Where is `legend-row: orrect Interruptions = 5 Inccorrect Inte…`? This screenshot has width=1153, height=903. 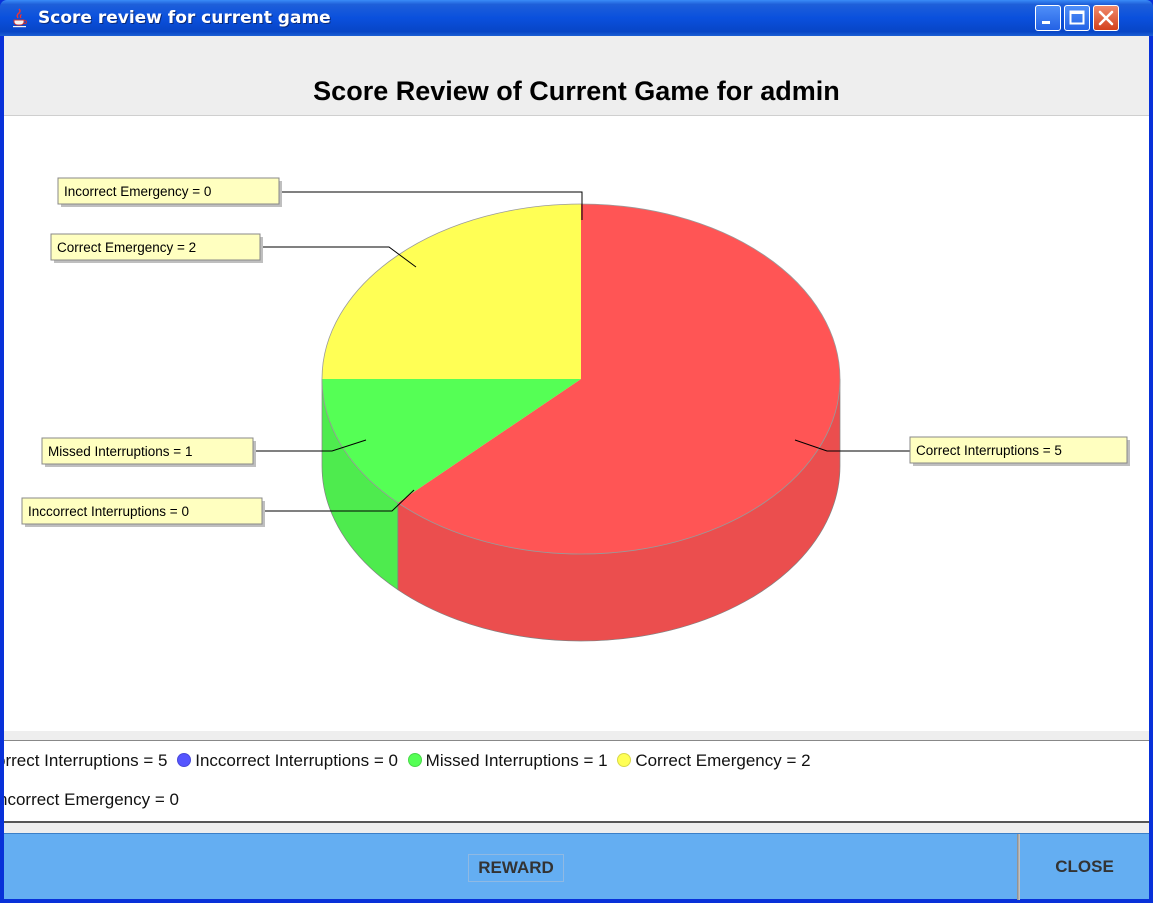
legend-row: orrect Interruptions = 5 Inccorrect Inte… is located at coordinates (409, 761).